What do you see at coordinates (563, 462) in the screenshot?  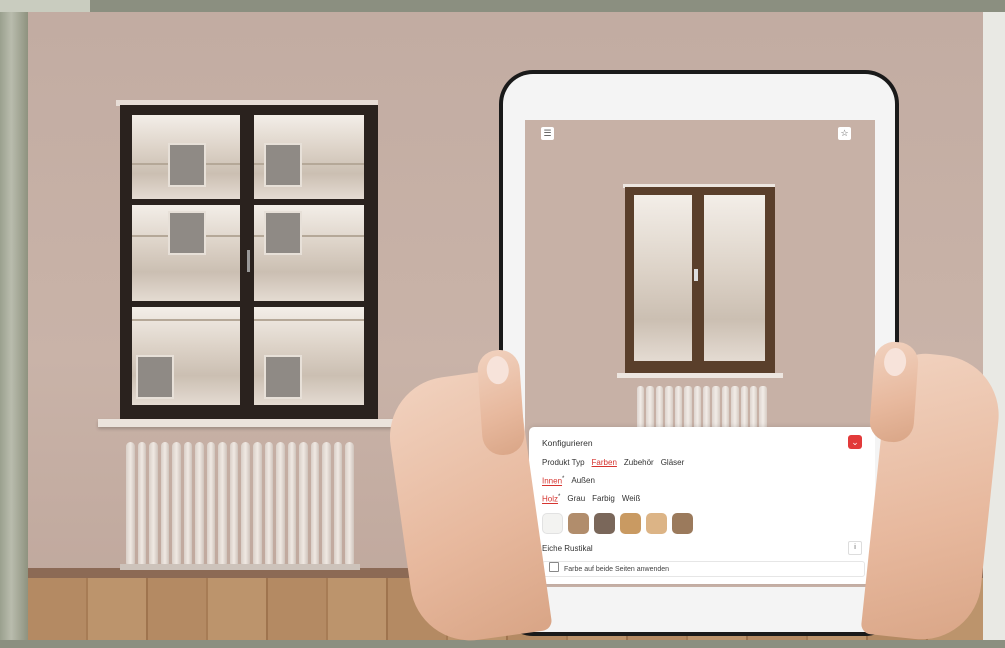 I see `tab-produkt-typ: Produkt Typ` at bounding box center [563, 462].